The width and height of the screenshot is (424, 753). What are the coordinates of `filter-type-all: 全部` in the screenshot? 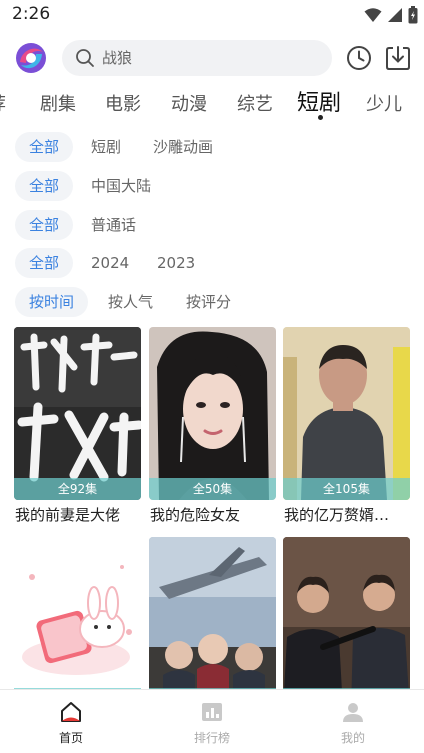 It's located at (44, 147).